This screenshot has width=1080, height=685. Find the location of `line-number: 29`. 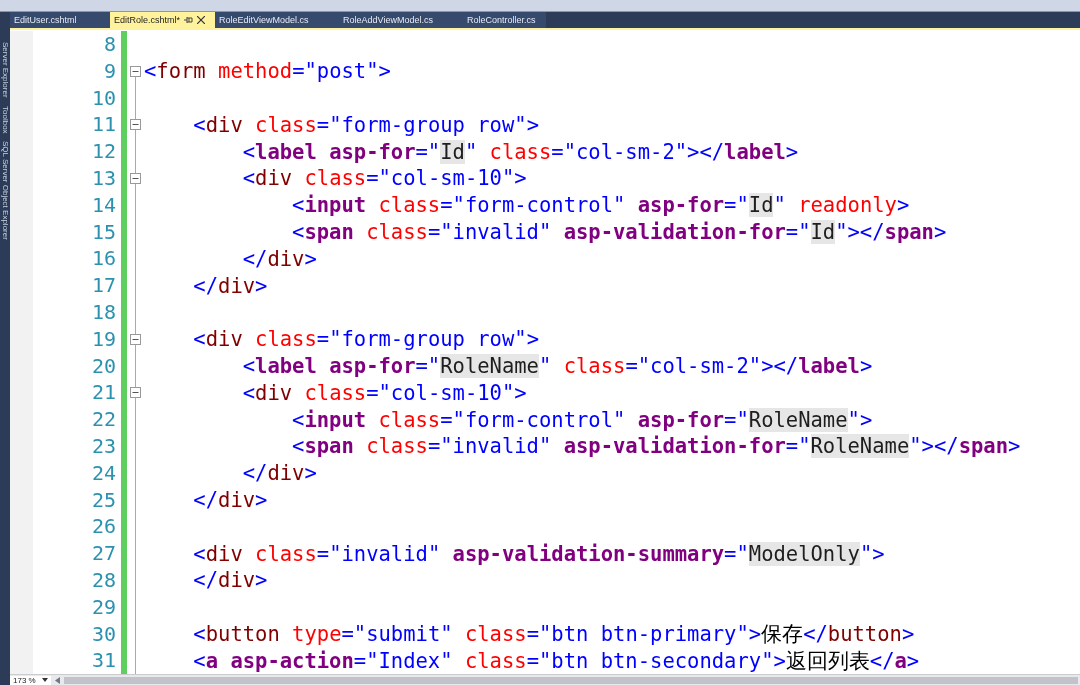

line-number: 29 is located at coordinates (103, 607).